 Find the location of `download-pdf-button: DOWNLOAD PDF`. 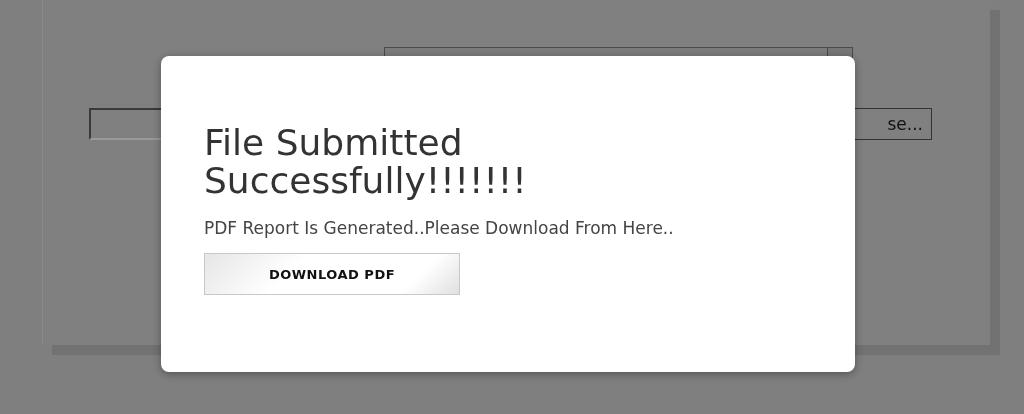

download-pdf-button: DOWNLOAD PDF is located at coordinates (332, 274).